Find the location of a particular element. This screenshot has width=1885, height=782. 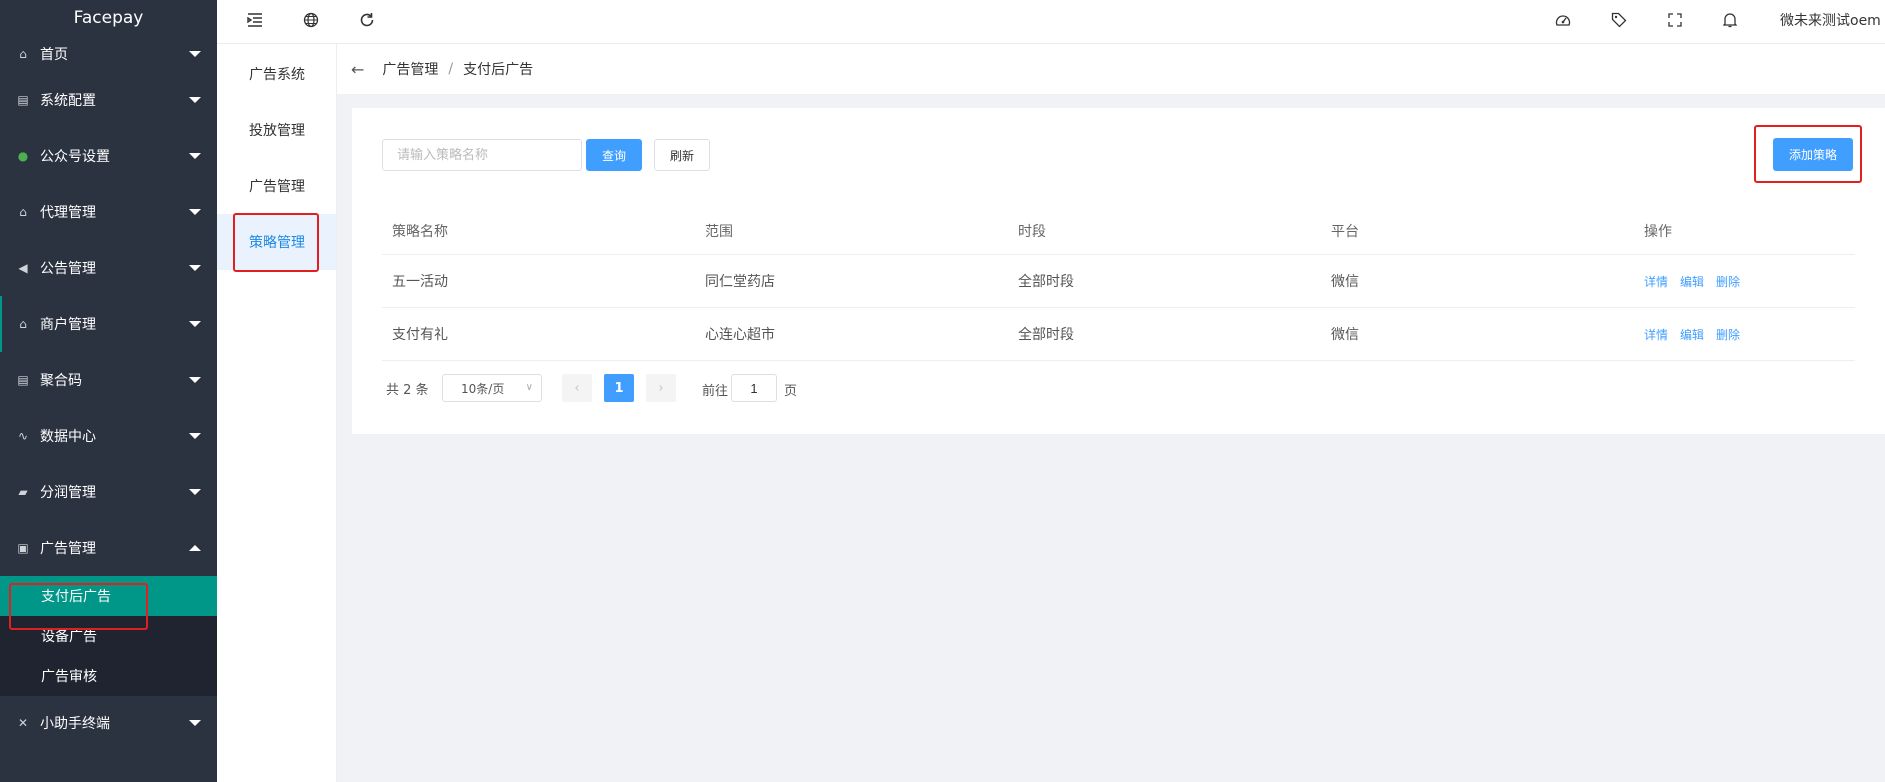

sidebar-item-ad-management: ▣ 广告管理 is located at coordinates (108, 548).